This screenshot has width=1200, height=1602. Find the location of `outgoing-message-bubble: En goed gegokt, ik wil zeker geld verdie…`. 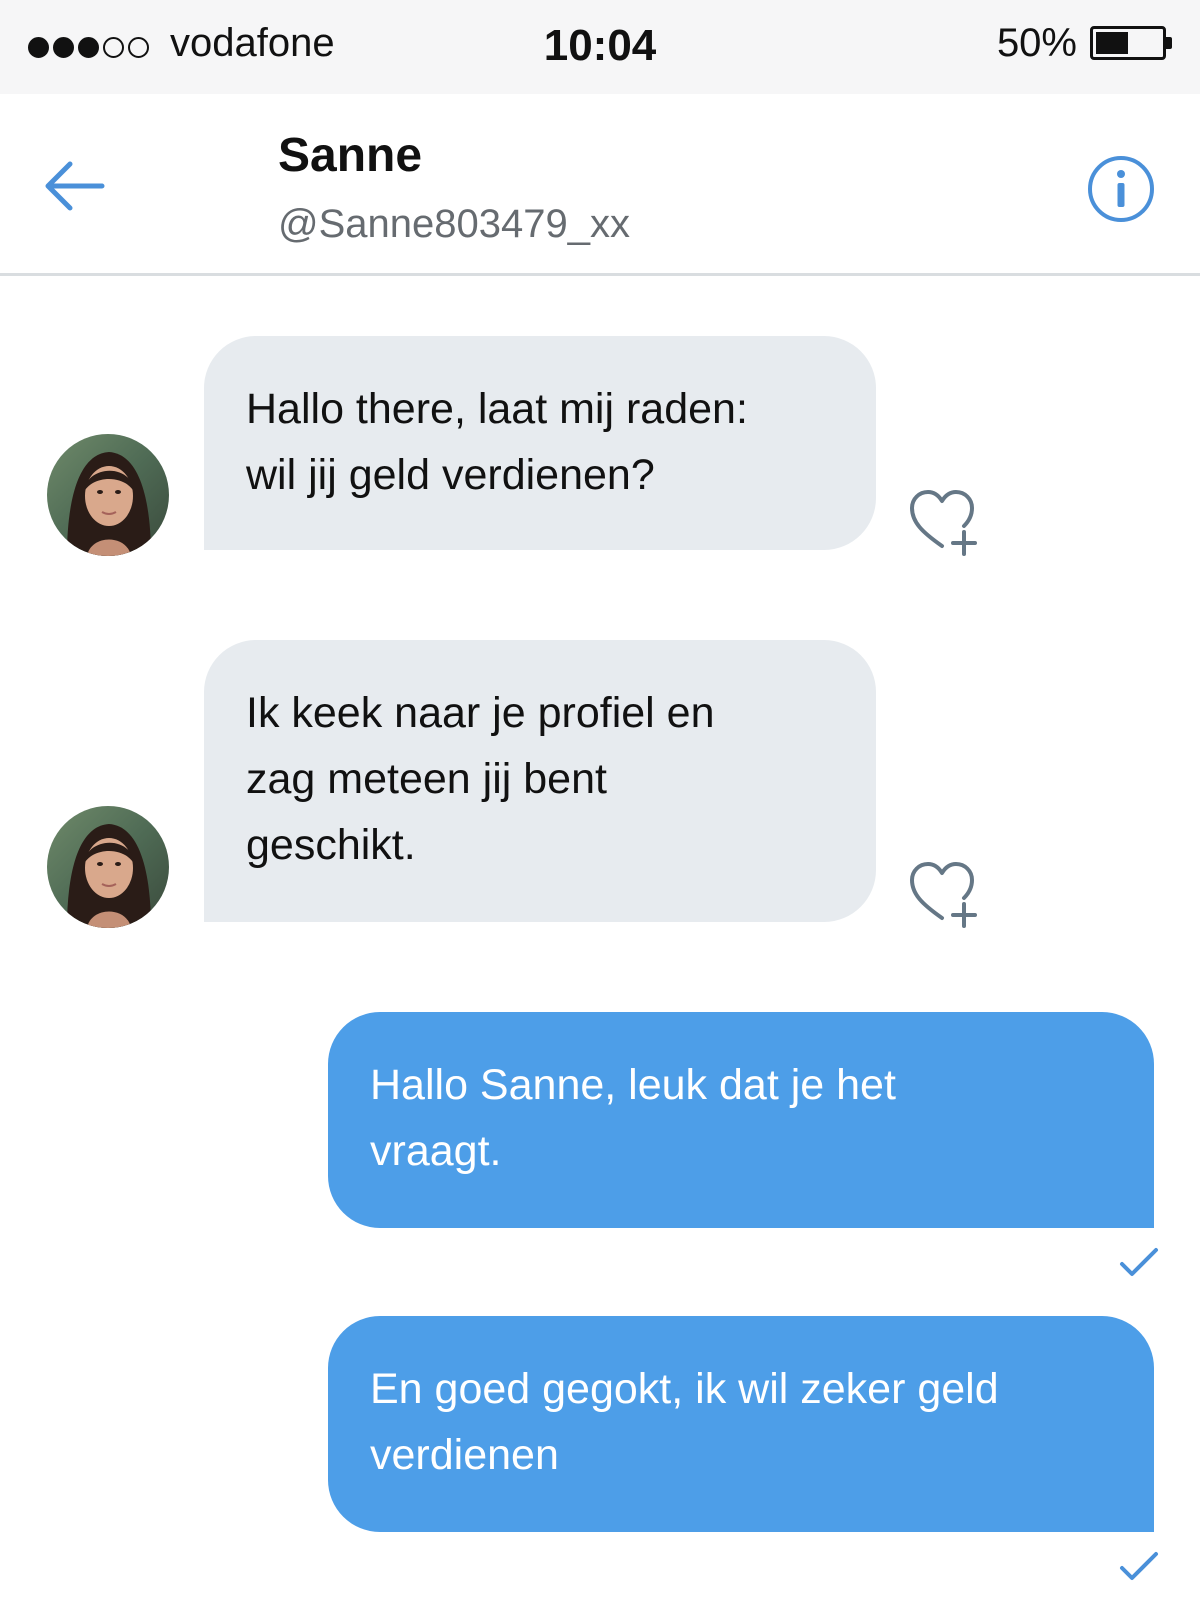

outgoing-message-bubble: En goed gegokt, ik wil zeker geld verdie… is located at coordinates (741, 1424).